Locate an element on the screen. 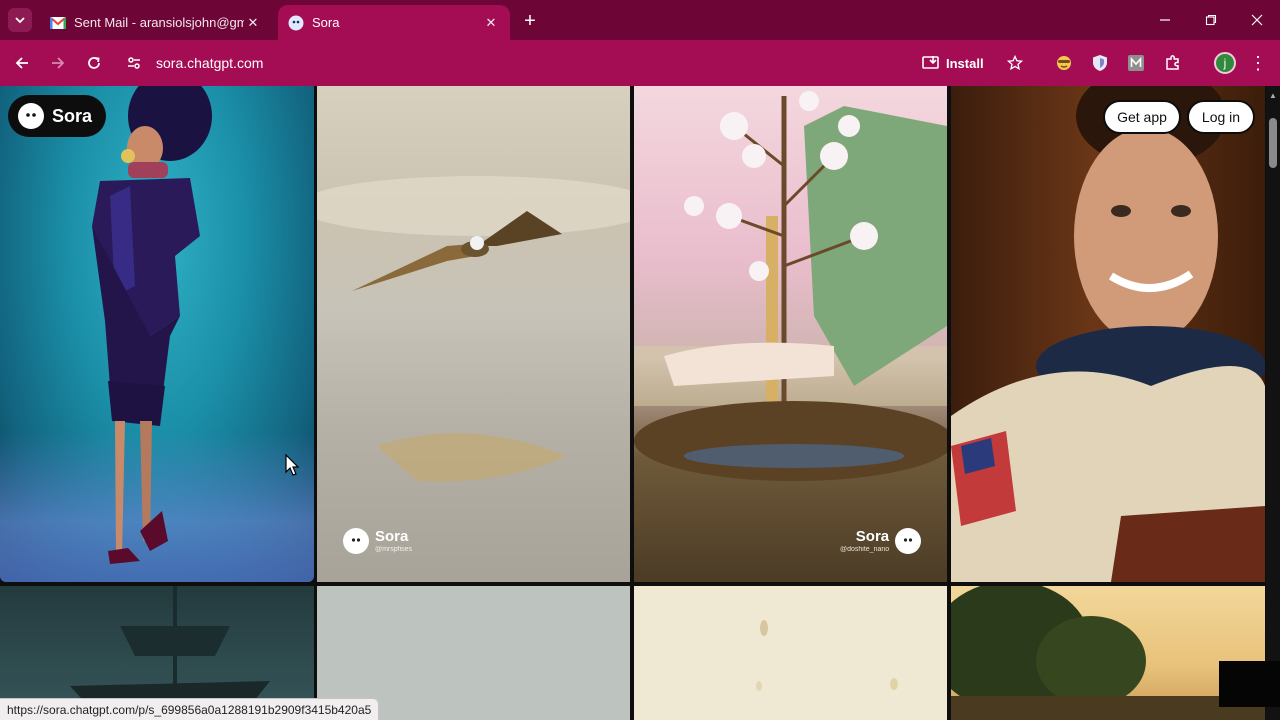 The image size is (1280, 720). thumbnail-tree-silhouette-art is located at coordinates (1108, 653).